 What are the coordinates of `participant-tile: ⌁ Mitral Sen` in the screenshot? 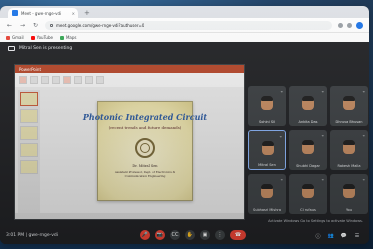 It's located at (267, 150).